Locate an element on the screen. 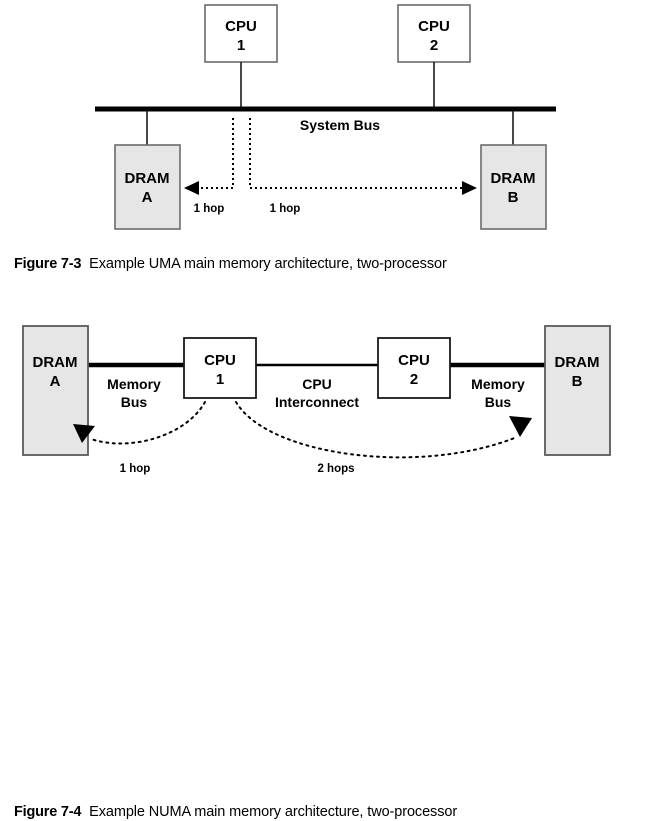  uma-hop-left-arrowhead is located at coordinates (191, 188).